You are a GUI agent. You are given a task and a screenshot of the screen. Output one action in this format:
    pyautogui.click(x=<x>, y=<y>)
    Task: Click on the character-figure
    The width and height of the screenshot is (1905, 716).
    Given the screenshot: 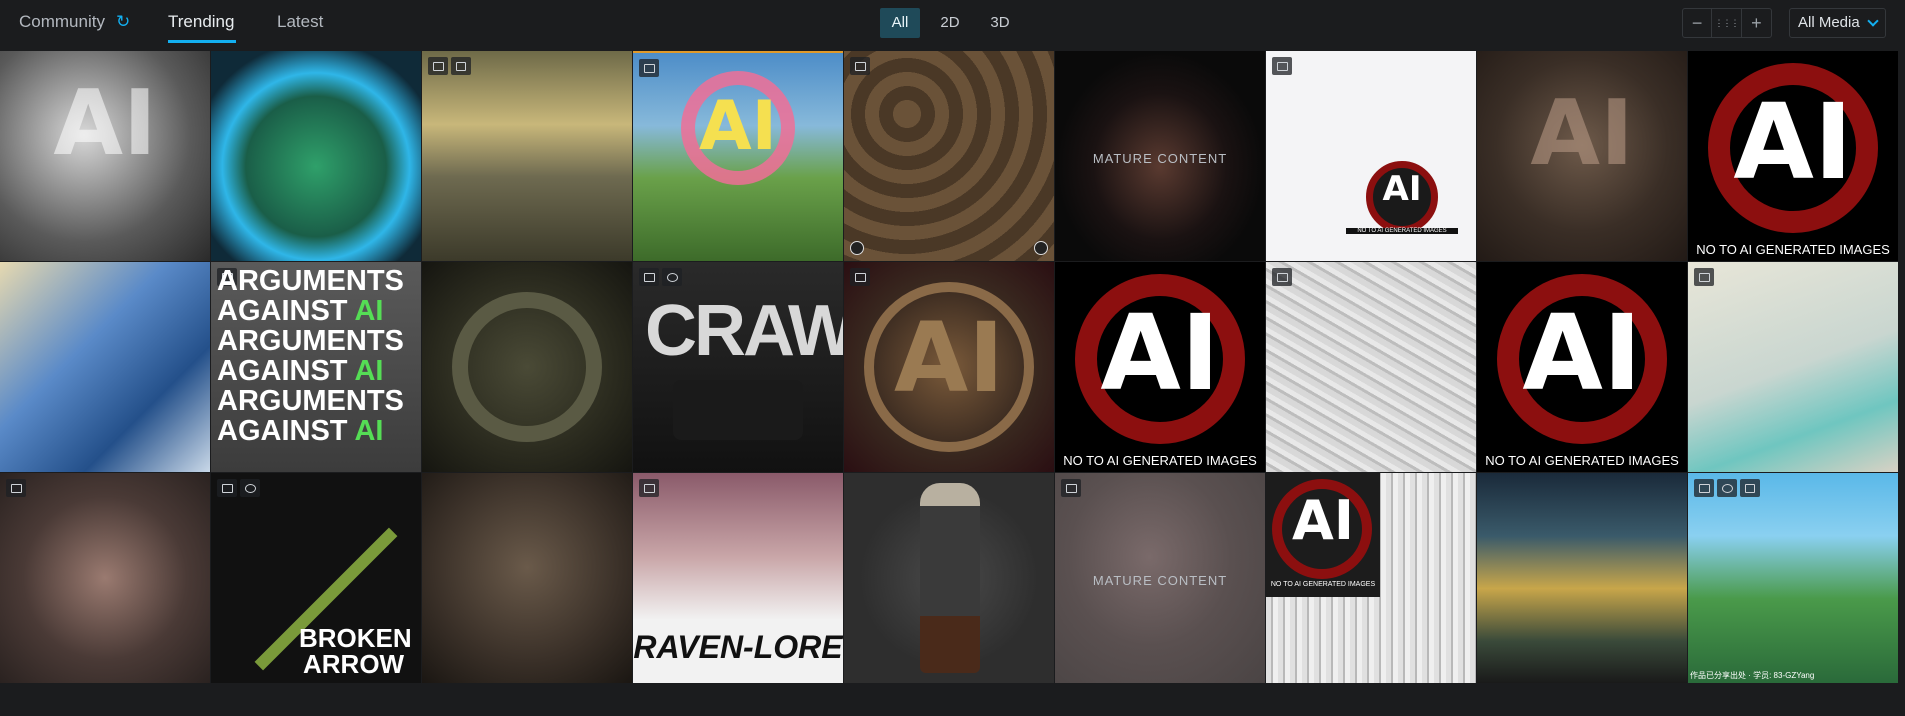 What is the action you would take?
    pyautogui.click(x=950, y=578)
    